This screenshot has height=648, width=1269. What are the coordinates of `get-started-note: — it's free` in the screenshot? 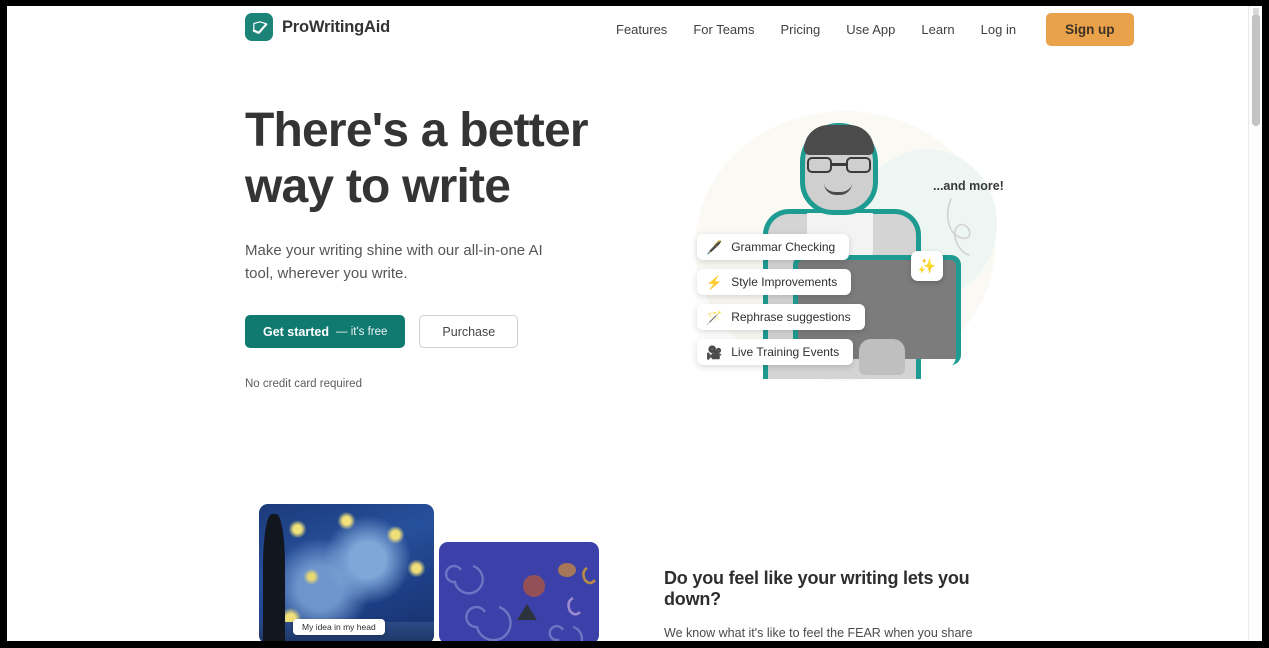 It's located at (362, 331).